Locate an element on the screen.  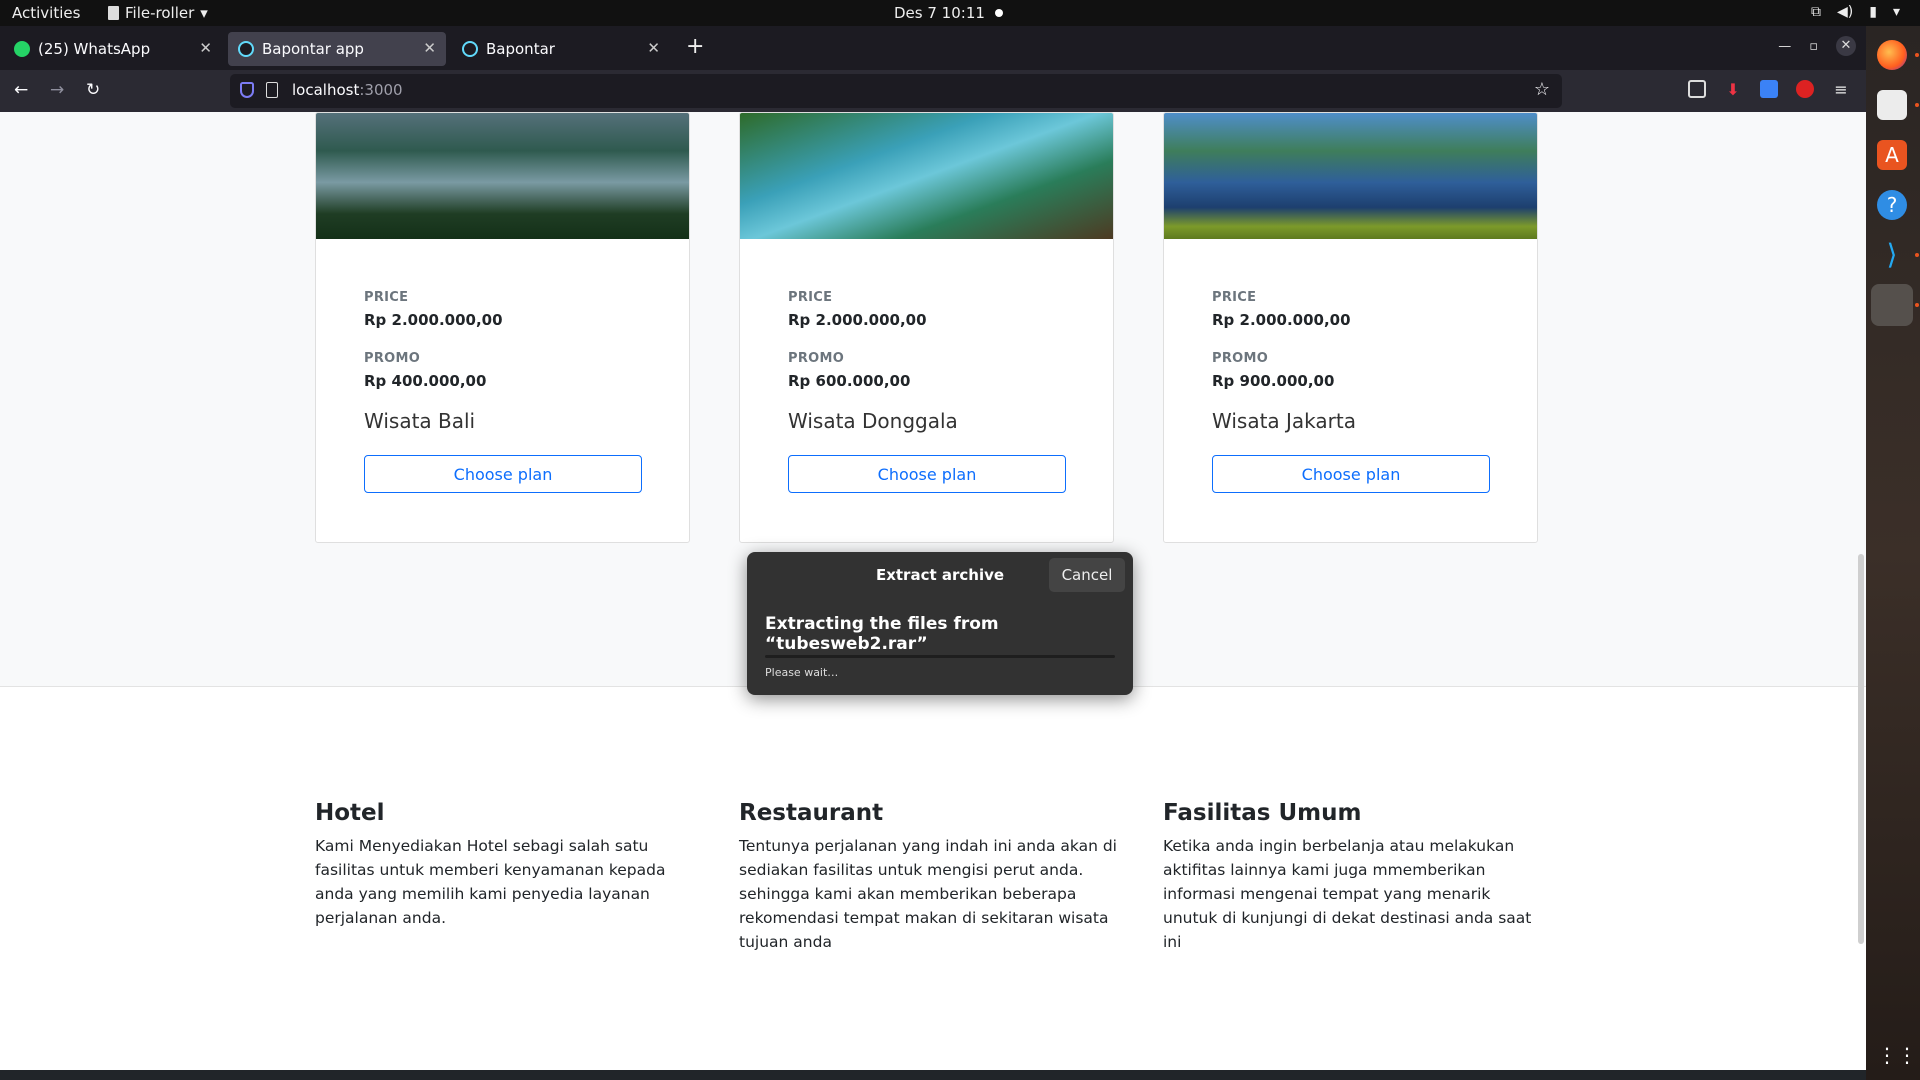
url-text: localhost:3000 is located at coordinates (347, 90).